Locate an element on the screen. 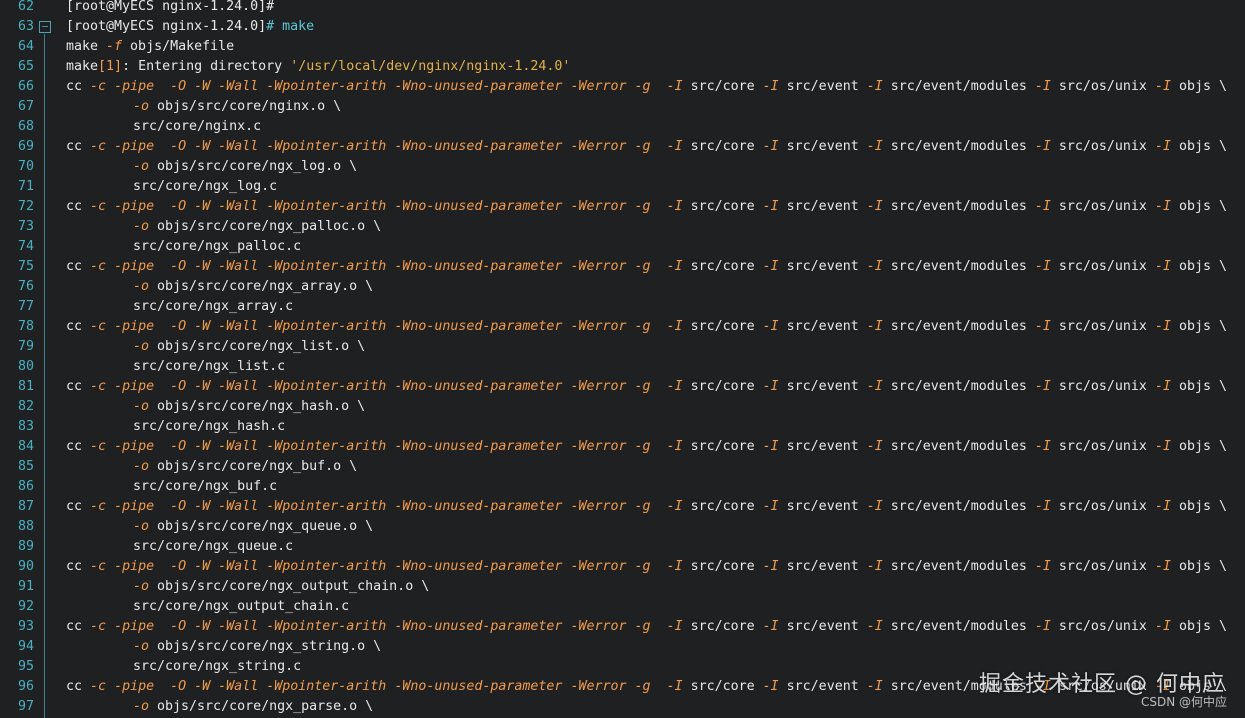 The image size is (1245, 718). line-content: -o objs/src/core/ngx_parse.o \ is located at coordinates (253, 707).